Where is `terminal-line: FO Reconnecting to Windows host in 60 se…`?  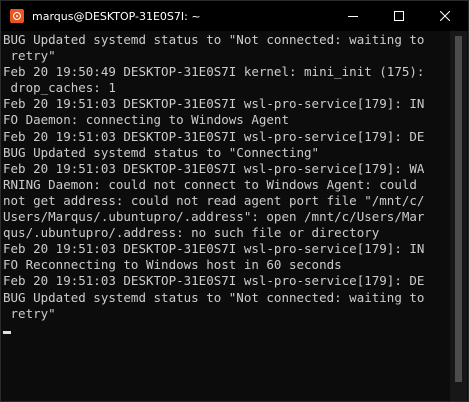
terminal-line: FO Reconnecting to Windows host in 60 se… is located at coordinates (172, 265).